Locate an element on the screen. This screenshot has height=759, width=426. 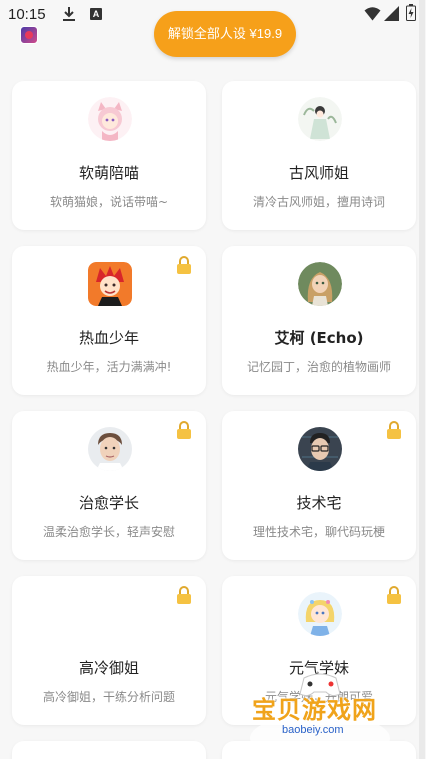
watermark: 宝贝游戏网 baobeiy.com is located at coordinates (320, 709).